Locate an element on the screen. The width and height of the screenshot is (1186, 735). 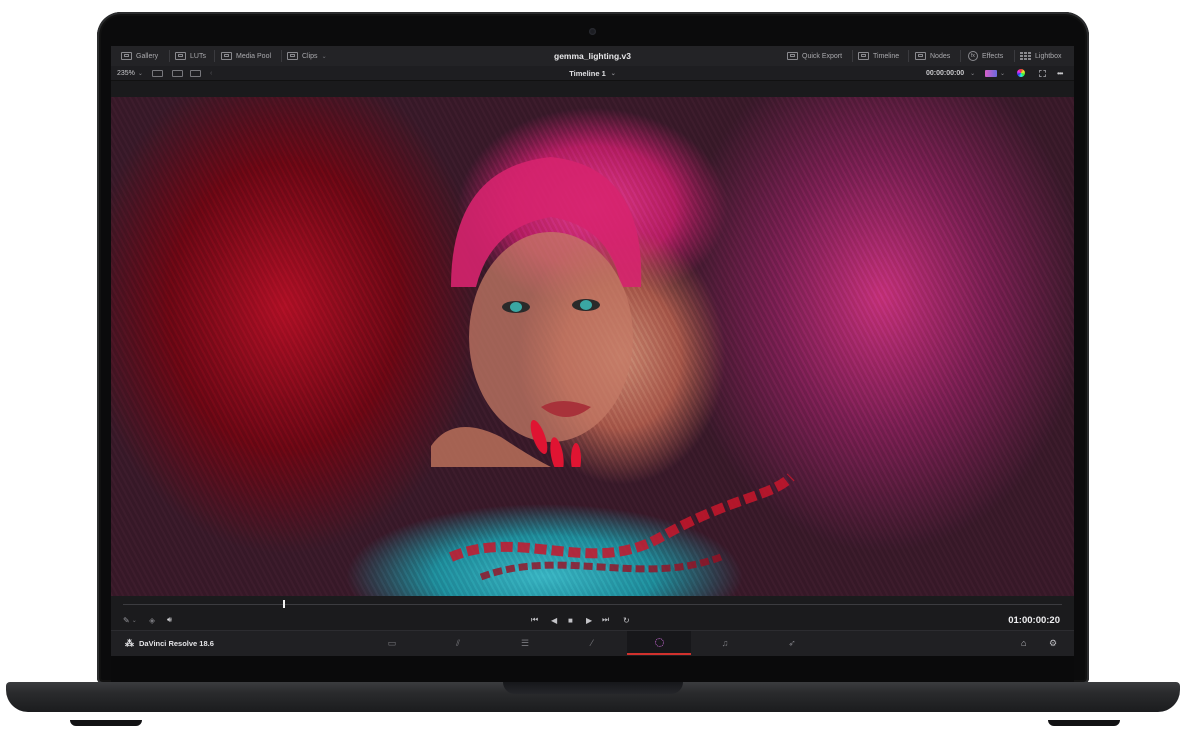
settings-button: ⚙ is located at coordinates (1053, 643).